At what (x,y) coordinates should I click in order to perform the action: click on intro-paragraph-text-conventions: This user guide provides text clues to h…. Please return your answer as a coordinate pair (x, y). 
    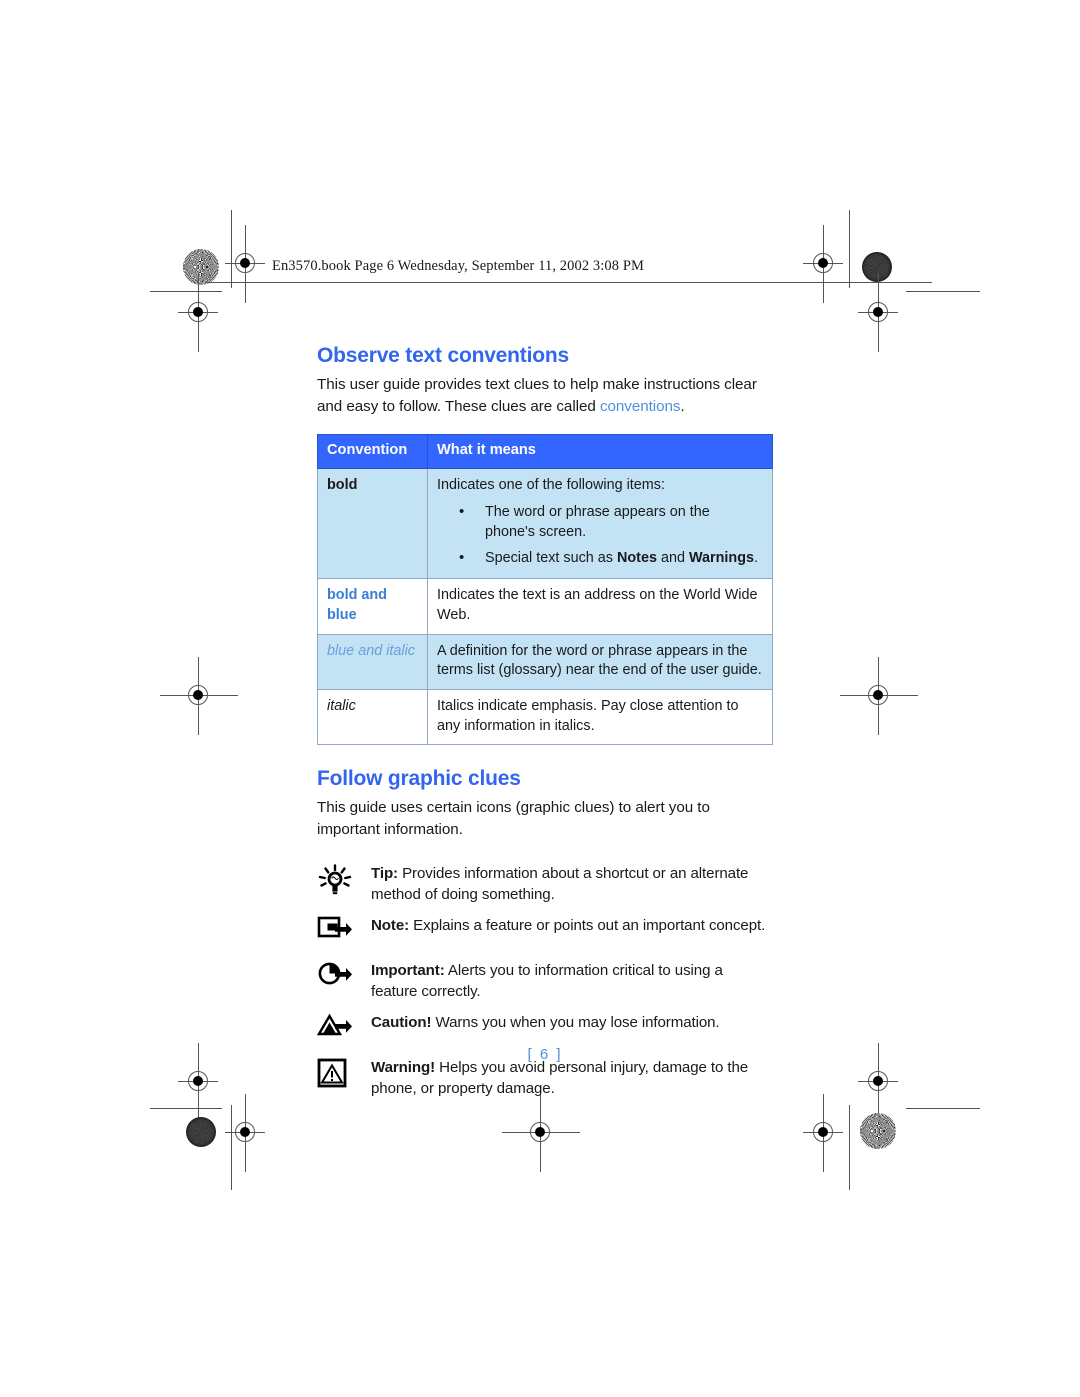
    Looking at the image, I should click on (545, 395).